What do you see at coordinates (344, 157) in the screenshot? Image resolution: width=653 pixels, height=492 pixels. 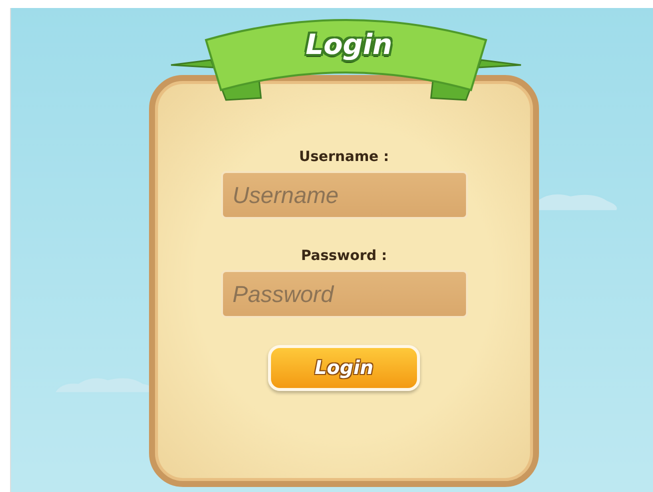 I see `field-label: Username :` at bounding box center [344, 157].